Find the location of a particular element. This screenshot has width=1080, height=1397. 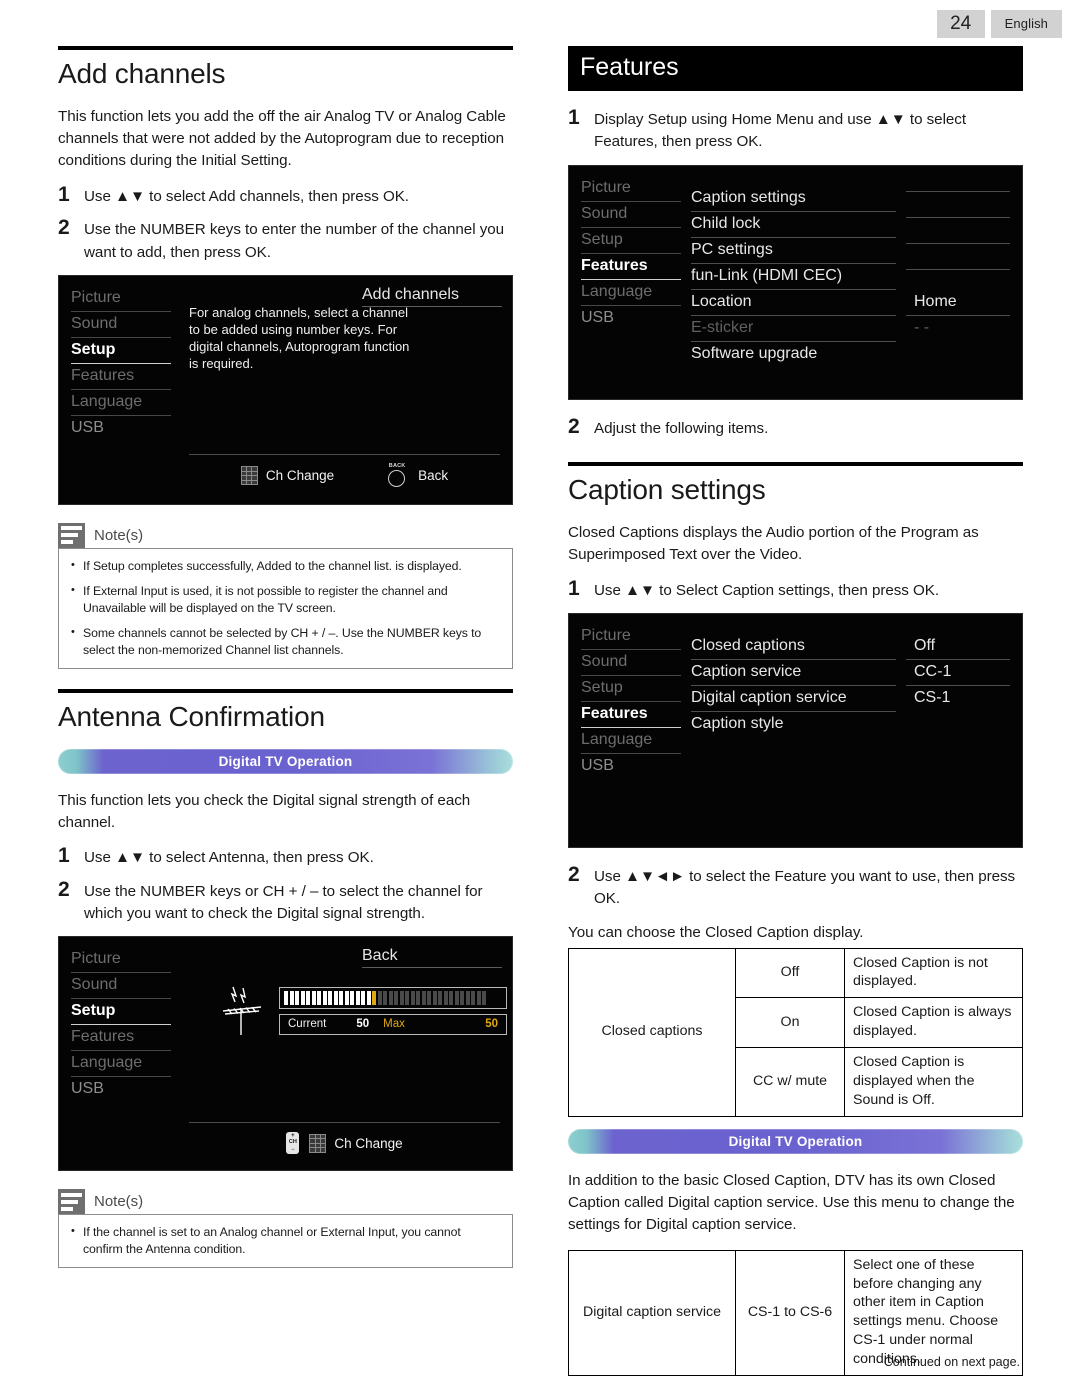

tv-menu-right-title: Add channels is located at coordinates (432, 296).